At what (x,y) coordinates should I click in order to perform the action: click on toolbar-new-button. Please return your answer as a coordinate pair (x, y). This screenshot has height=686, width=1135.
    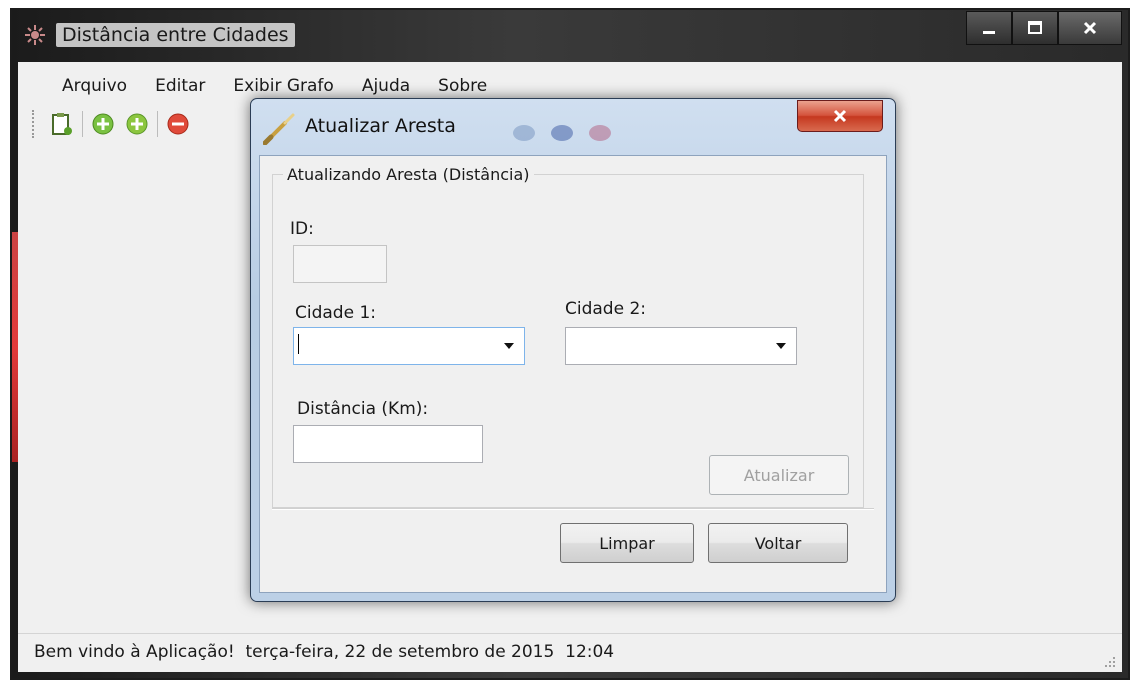
    Looking at the image, I should click on (62, 124).